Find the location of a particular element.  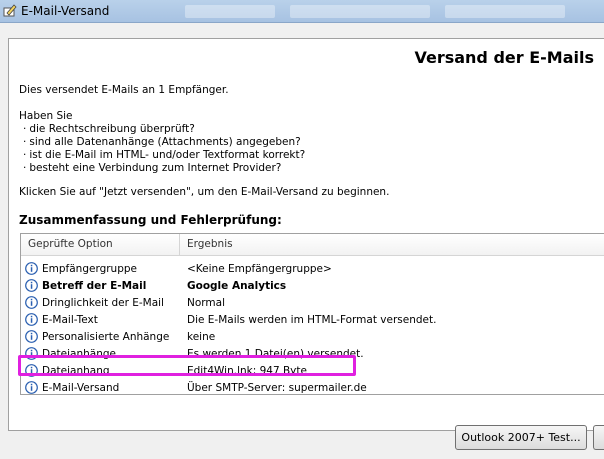

checklist-question: Haben Sie is located at coordinates (46, 116).